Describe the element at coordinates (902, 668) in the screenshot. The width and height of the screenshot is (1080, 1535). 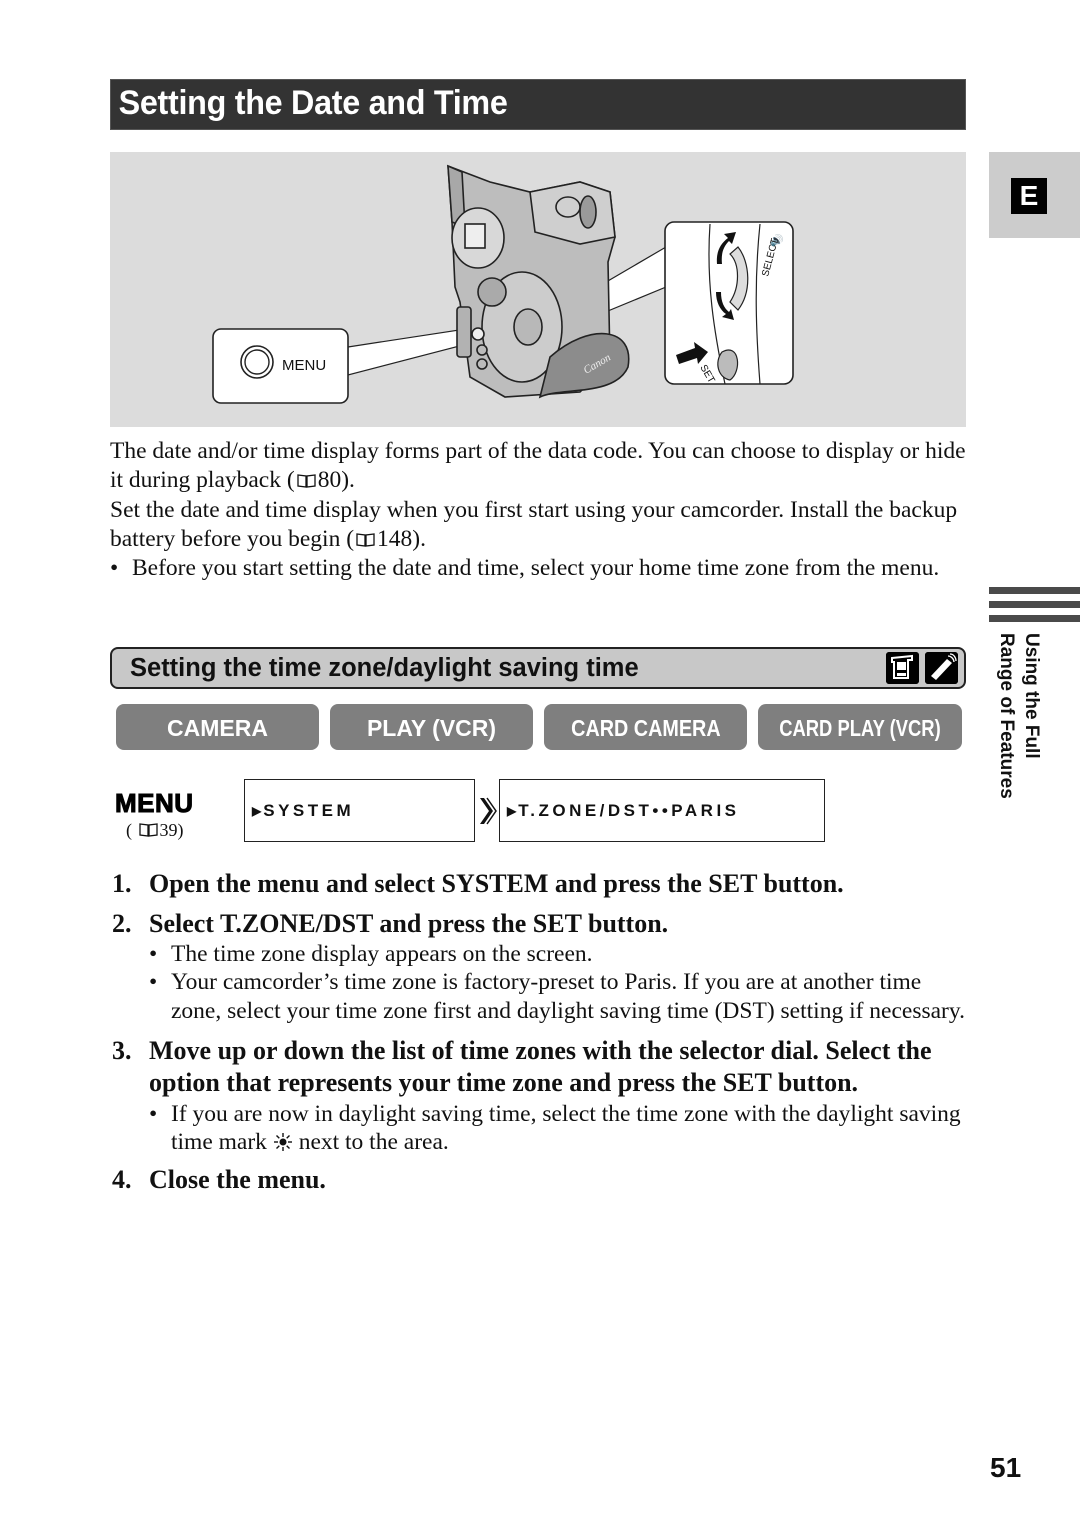
I see `camcorder-icon` at that location.